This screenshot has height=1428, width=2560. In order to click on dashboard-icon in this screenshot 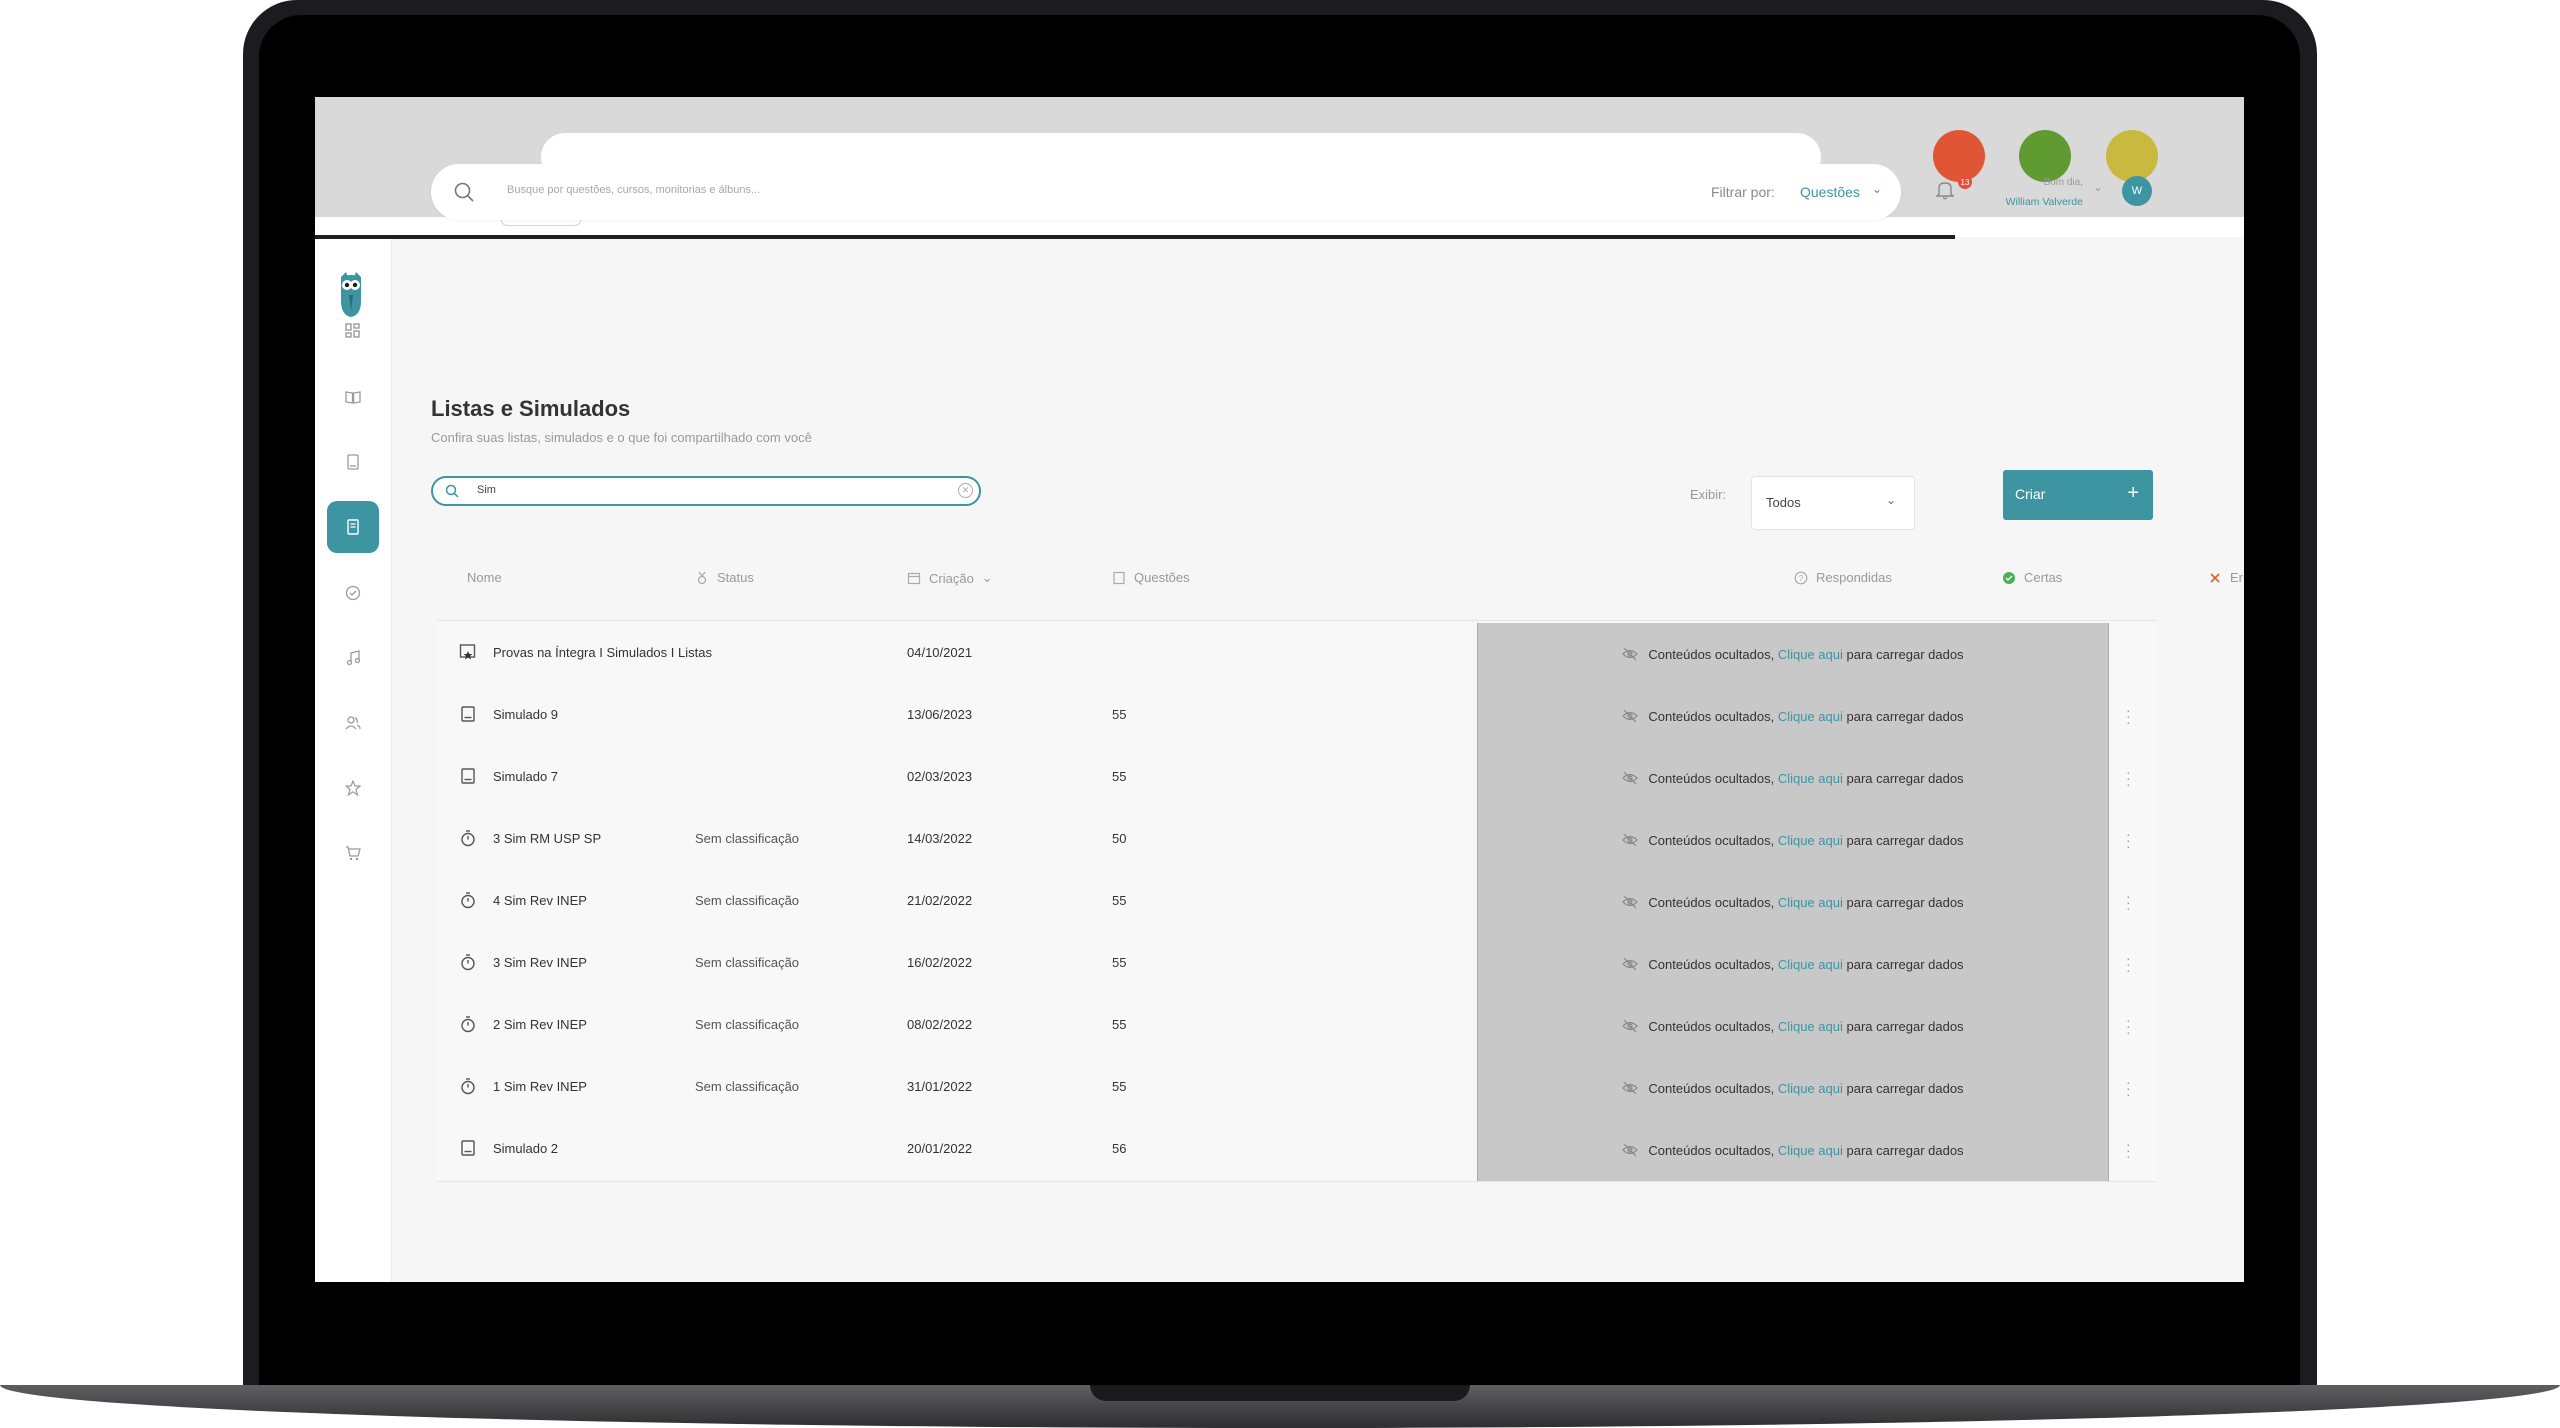, I will do `click(352, 330)`.